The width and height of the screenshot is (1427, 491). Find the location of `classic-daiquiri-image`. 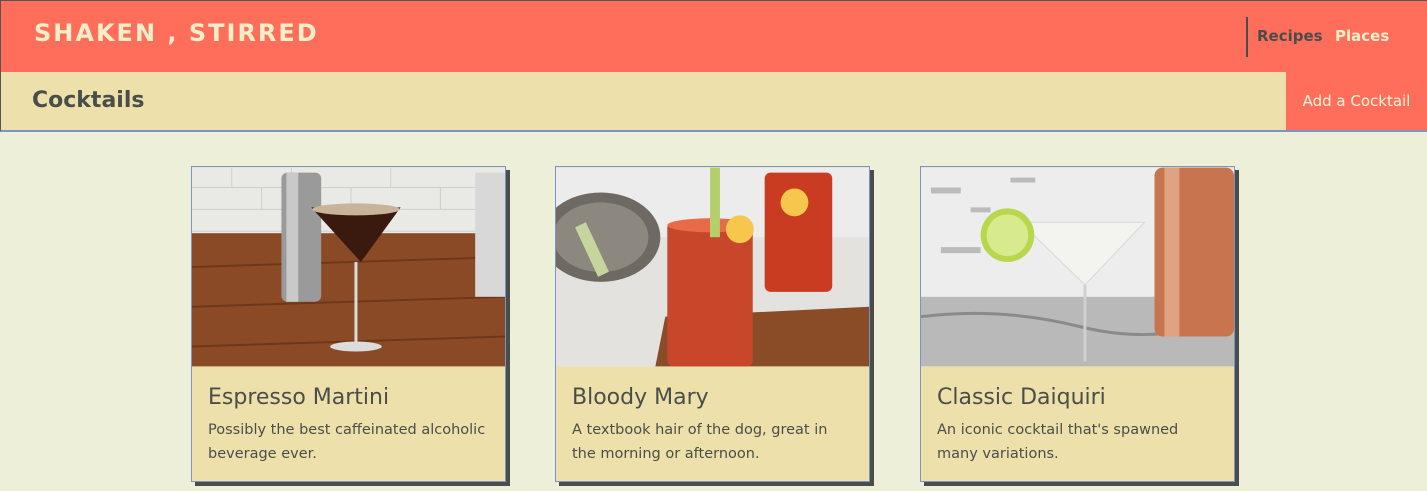

classic-daiquiri-image is located at coordinates (1077, 267).